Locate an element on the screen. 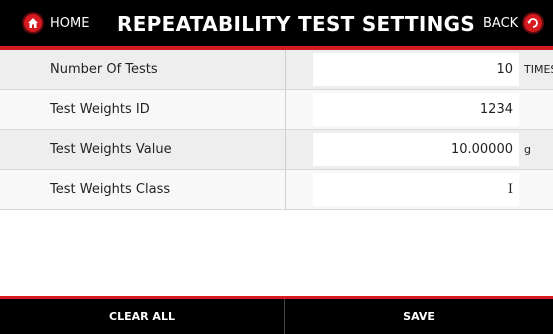  setting-label: Number Of Tests is located at coordinates (104, 69).